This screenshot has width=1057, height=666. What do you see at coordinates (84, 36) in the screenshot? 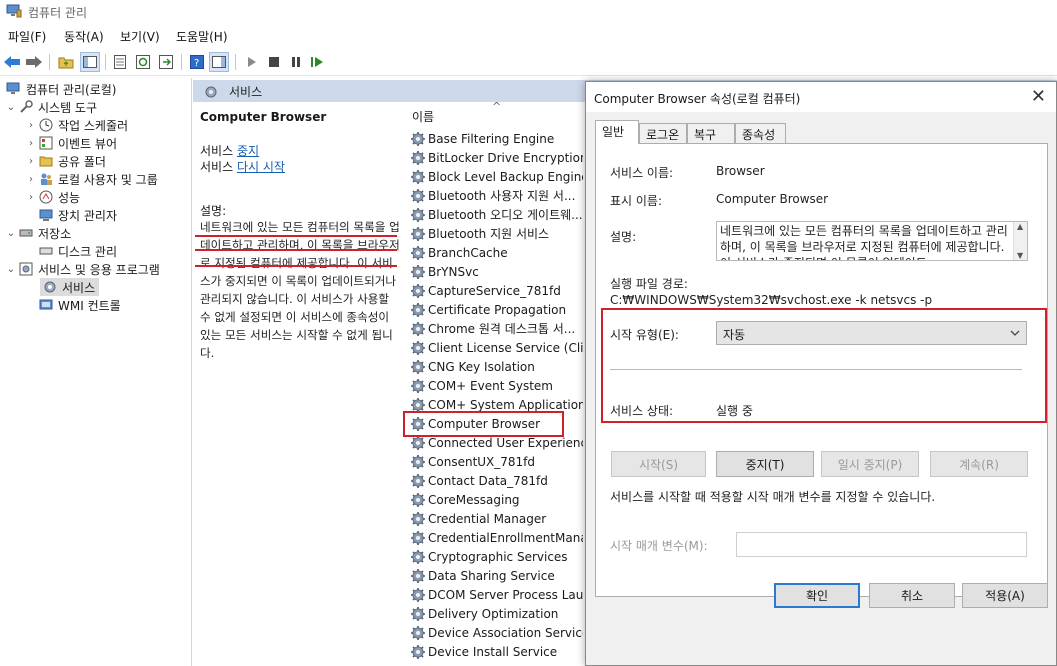
I see `menu-action: 동작(A)` at bounding box center [84, 36].